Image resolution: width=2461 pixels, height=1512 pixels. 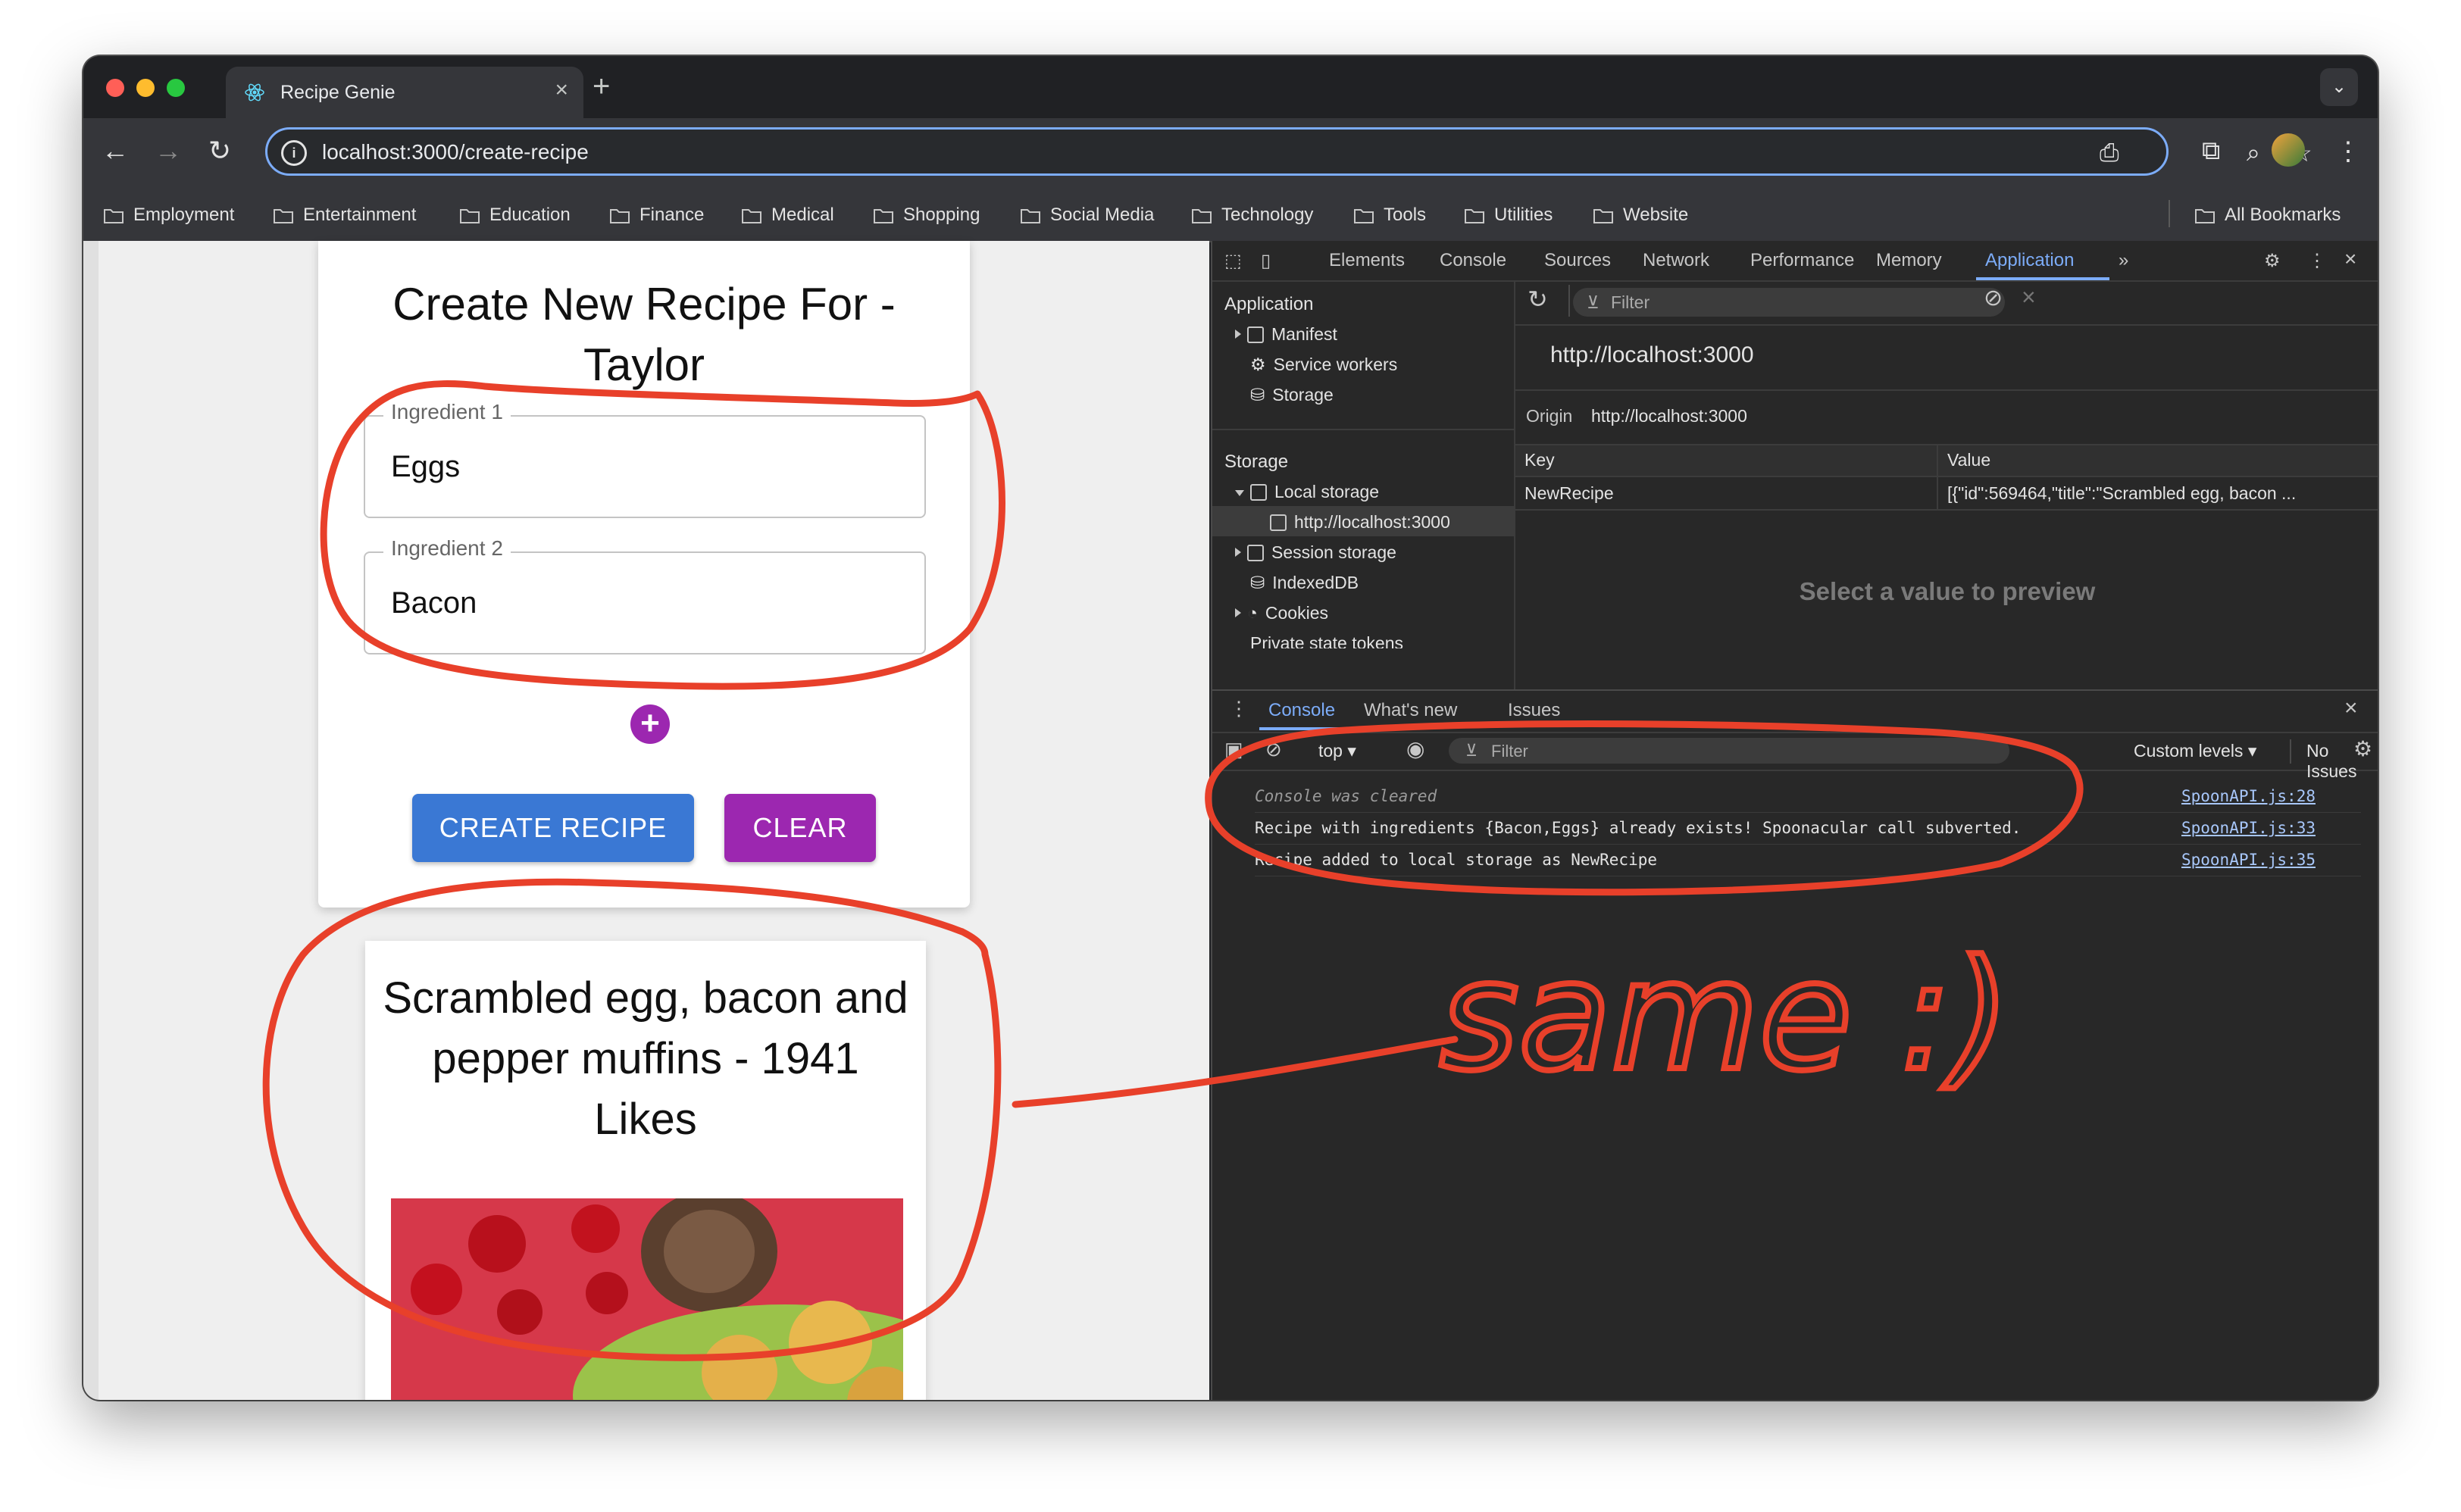 What do you see at coordinates (1969, 460) in the screenshot?
I see `value-column-header: Value` at bounding box center [1969, 460].